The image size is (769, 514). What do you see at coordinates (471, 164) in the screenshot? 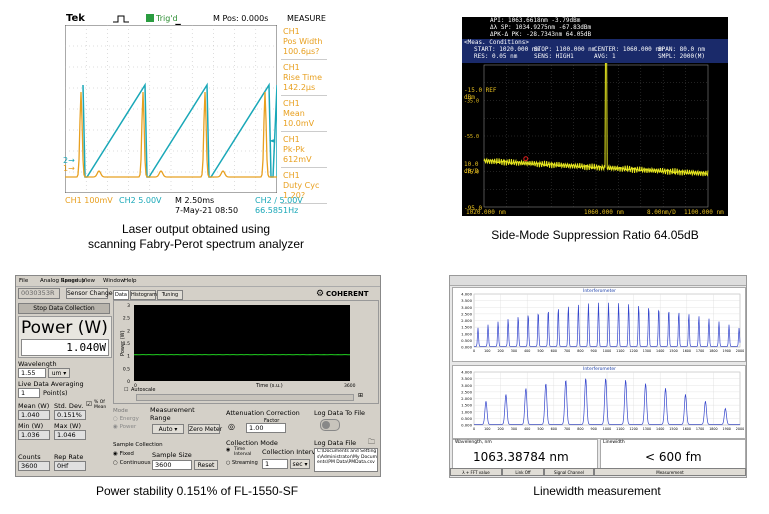
I see `osa-scale: 10.0` at bounding box center [471, 164].